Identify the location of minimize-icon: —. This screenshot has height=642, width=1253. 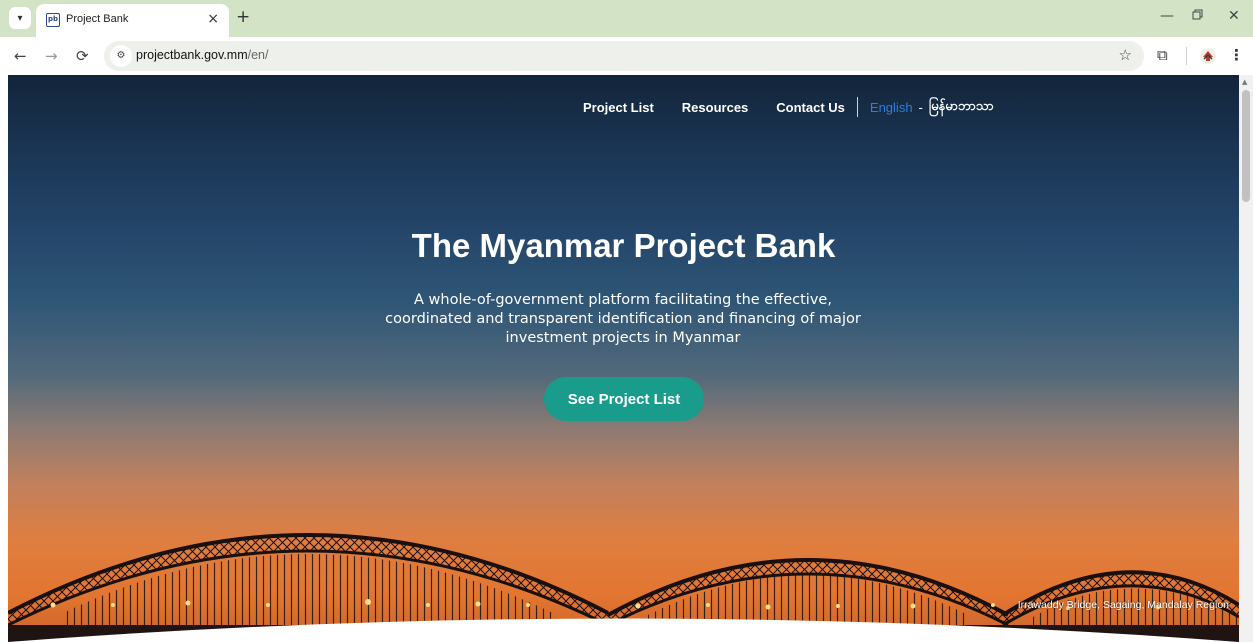
(1167, 16).